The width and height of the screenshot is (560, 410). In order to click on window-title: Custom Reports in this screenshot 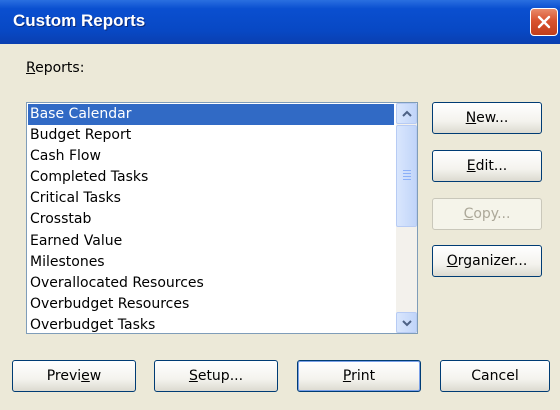, I will do `click(79, 20)`.